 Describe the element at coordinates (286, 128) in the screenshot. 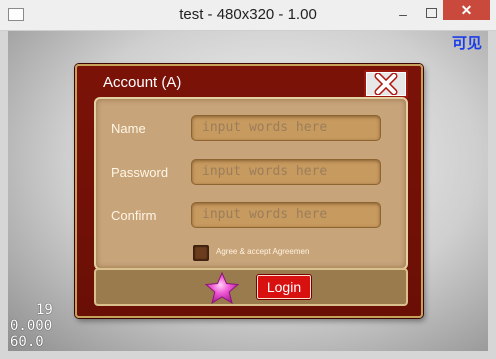

I see `name-input` at that location.